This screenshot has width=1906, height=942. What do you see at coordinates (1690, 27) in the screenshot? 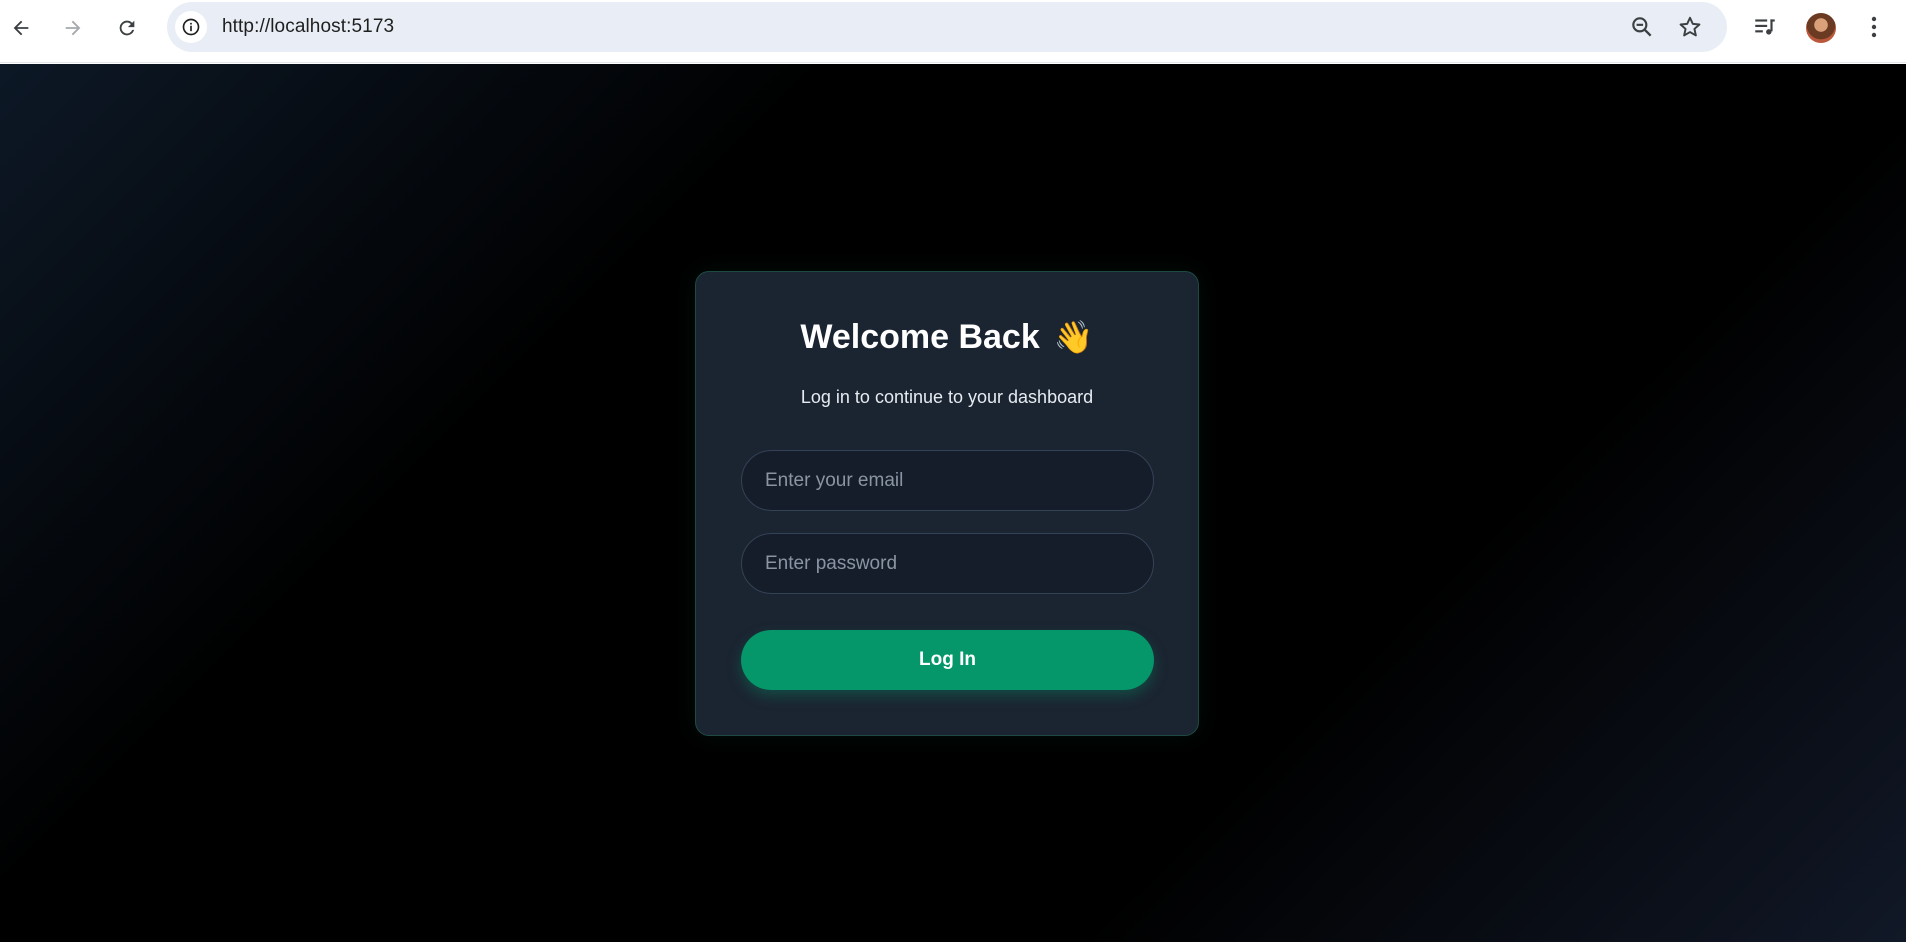
I see `star-icon` at bounding box center [1690, 27].